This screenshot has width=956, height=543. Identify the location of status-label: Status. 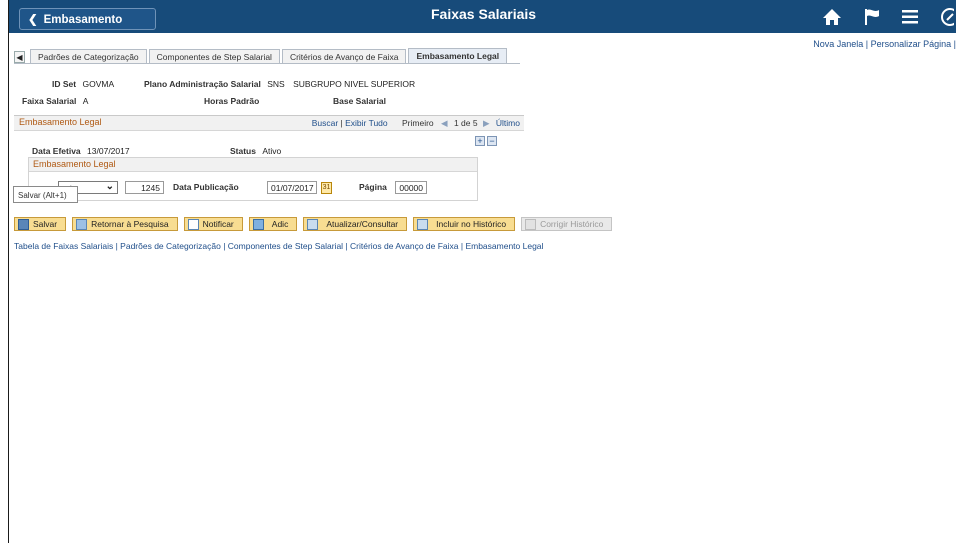
(243, 151).